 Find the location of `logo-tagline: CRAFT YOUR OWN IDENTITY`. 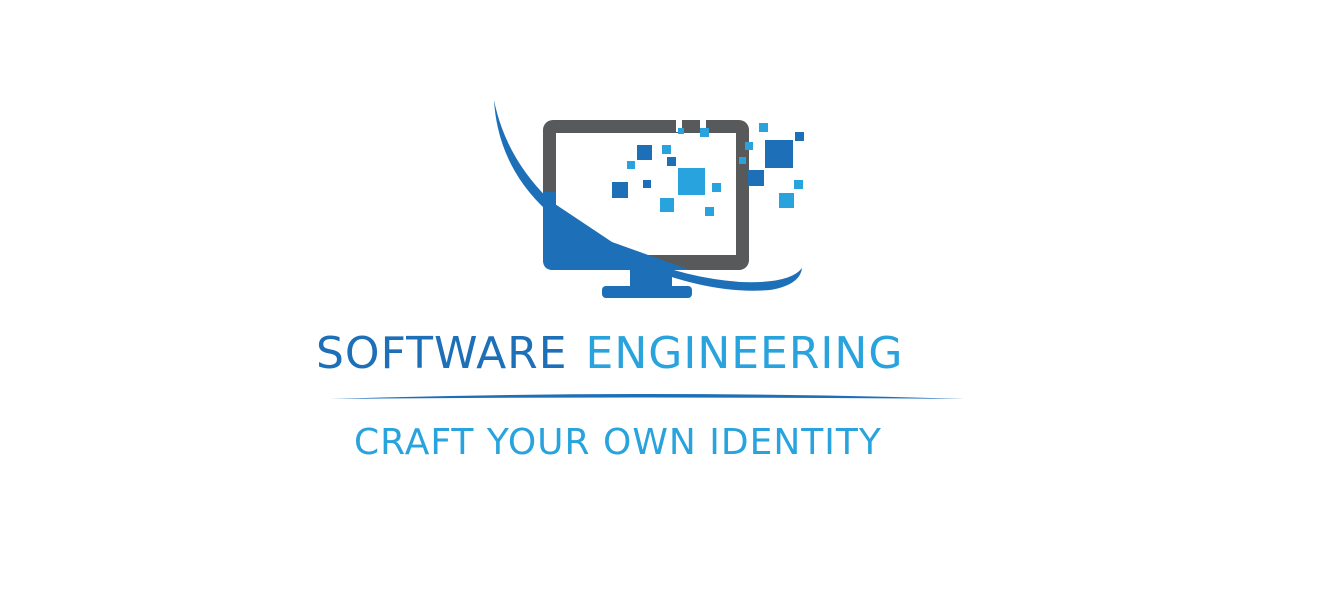

logo-tagline: CRAFT YOUR OWN IDENTITY is located at coordinates (618, 442).